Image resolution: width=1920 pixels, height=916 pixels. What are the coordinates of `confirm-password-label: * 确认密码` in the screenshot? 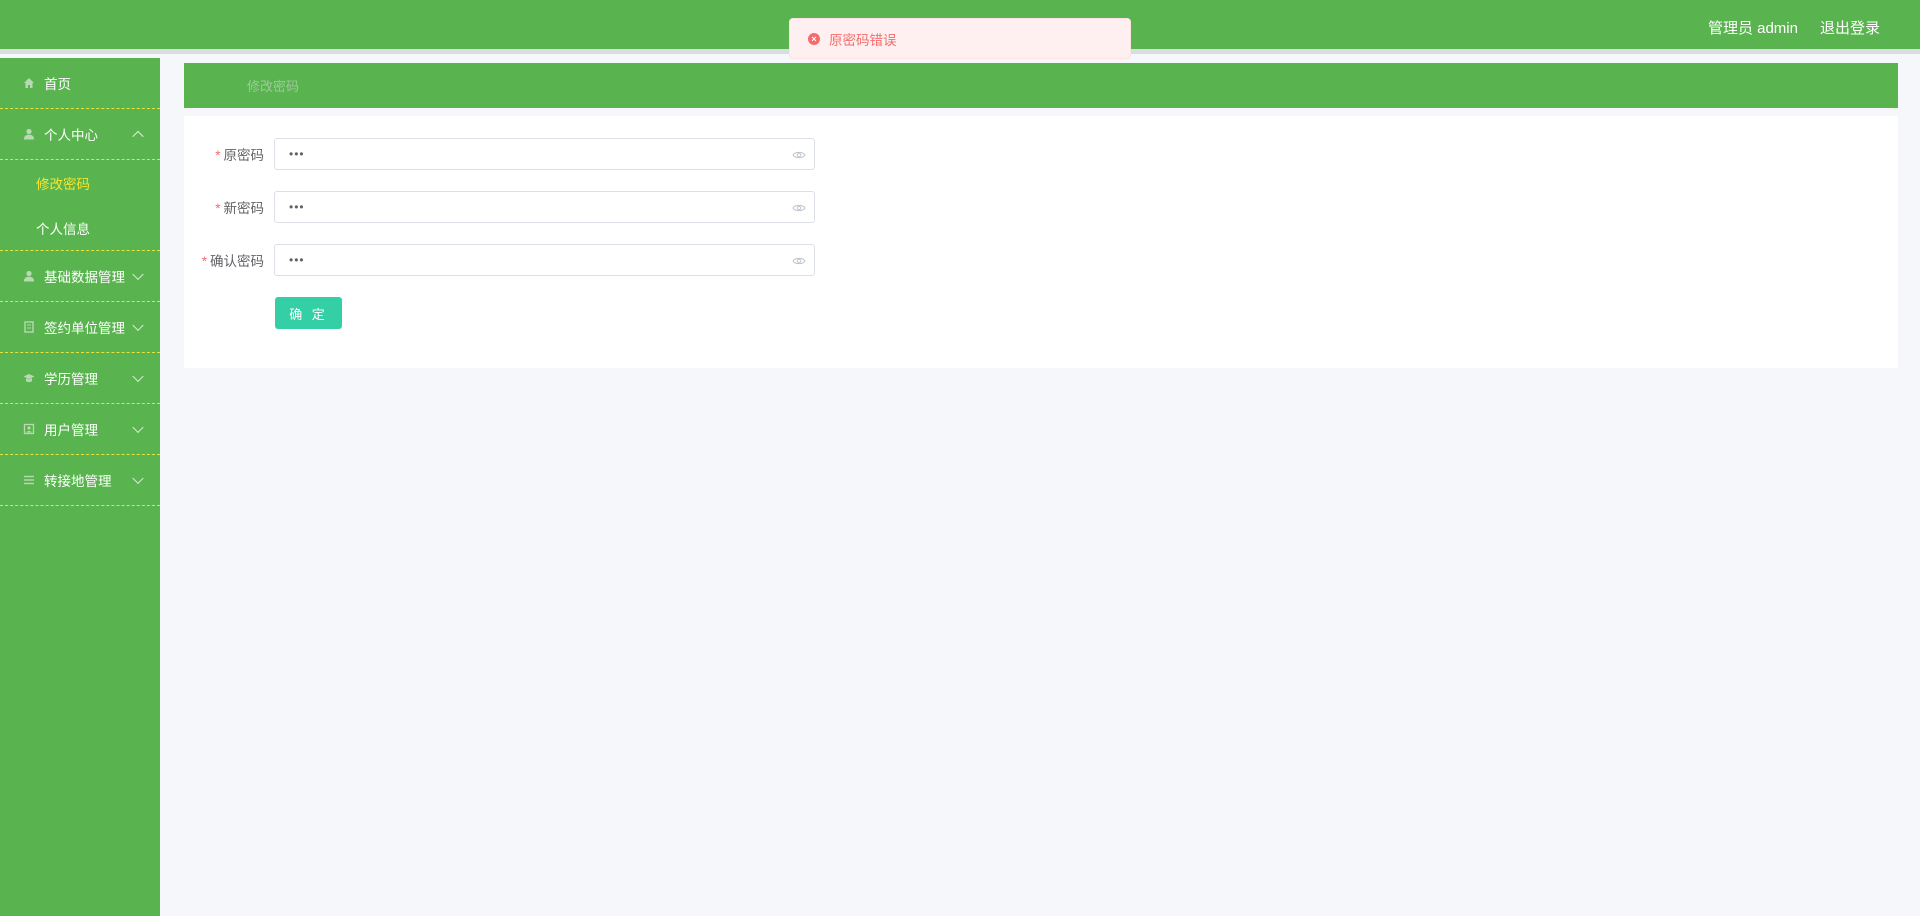 It's located at (232, 261).